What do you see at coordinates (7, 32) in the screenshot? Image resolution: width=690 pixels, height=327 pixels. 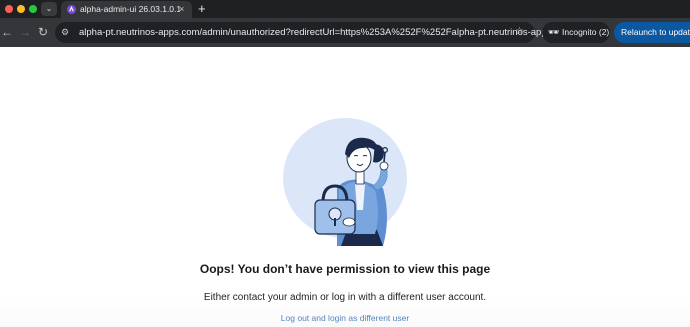 I see `back-button: ←` at bounding box center [7, 32].